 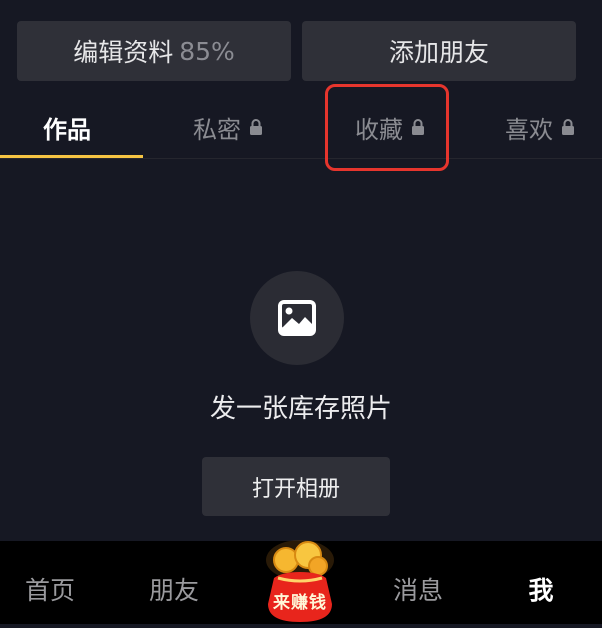 What do you see at coordinates (541, 589) in the screenshot?
I see `nav-me: 我` at bounding box center [541, 589].